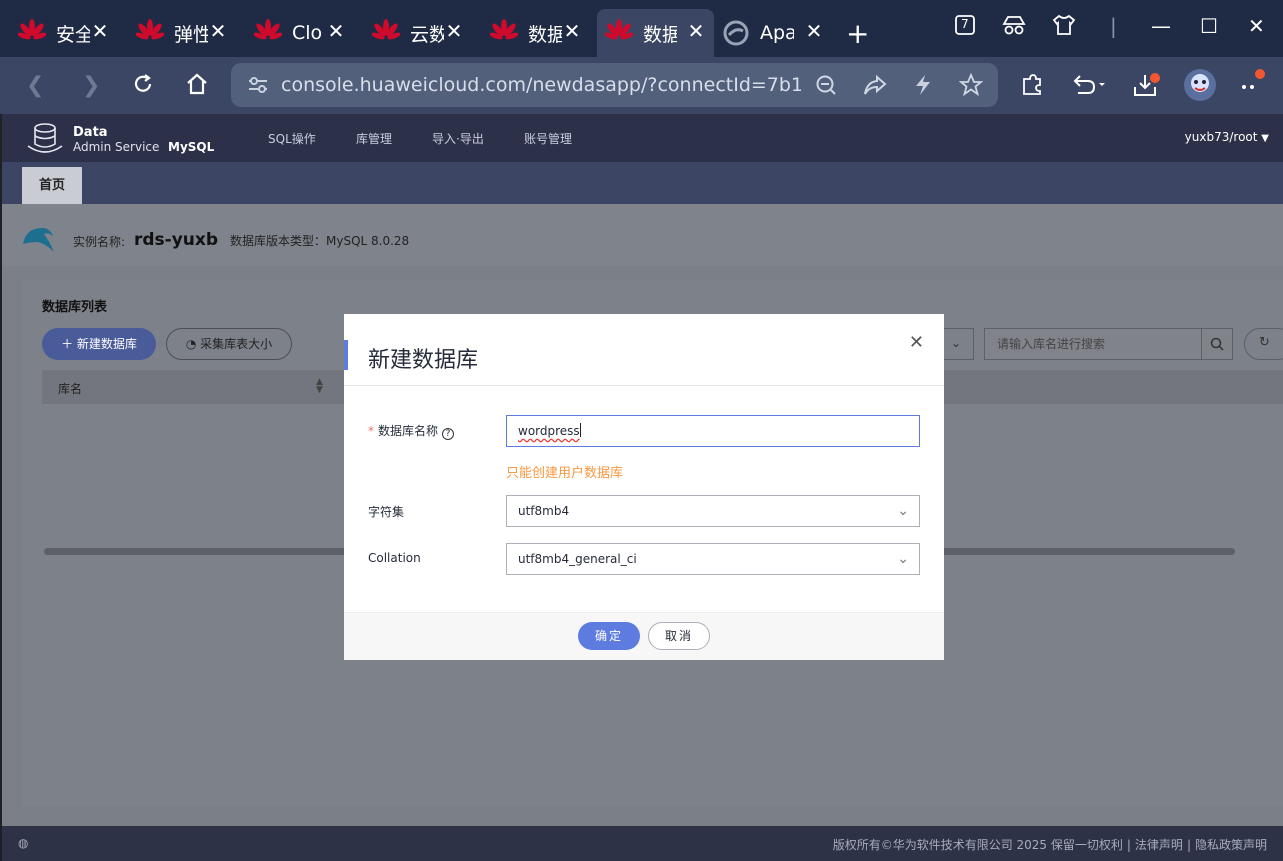 This screenshot has height=861, width=1283. I want to click on legal-link: 法律声明, so click(1159, 845).